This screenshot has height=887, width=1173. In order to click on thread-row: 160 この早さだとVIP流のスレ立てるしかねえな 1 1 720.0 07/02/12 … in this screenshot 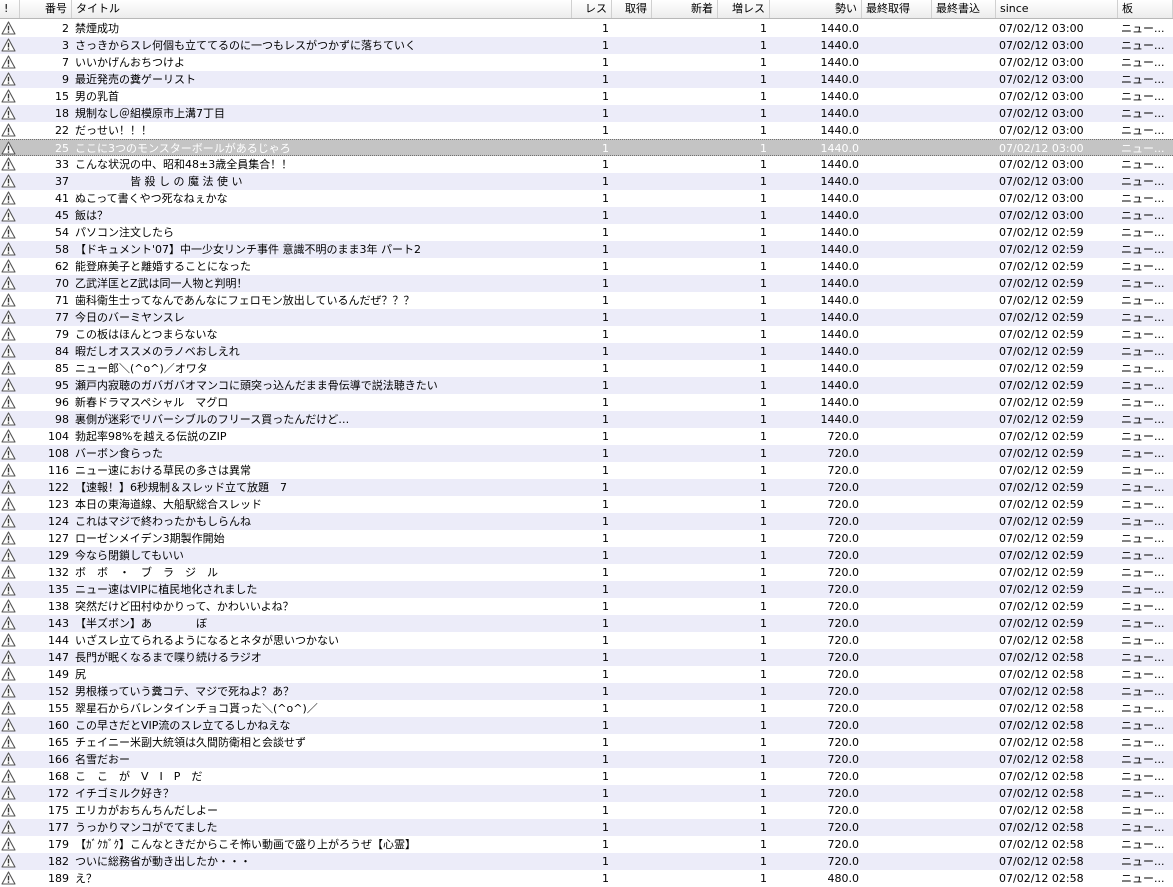, I will do `click(586, 725)`.